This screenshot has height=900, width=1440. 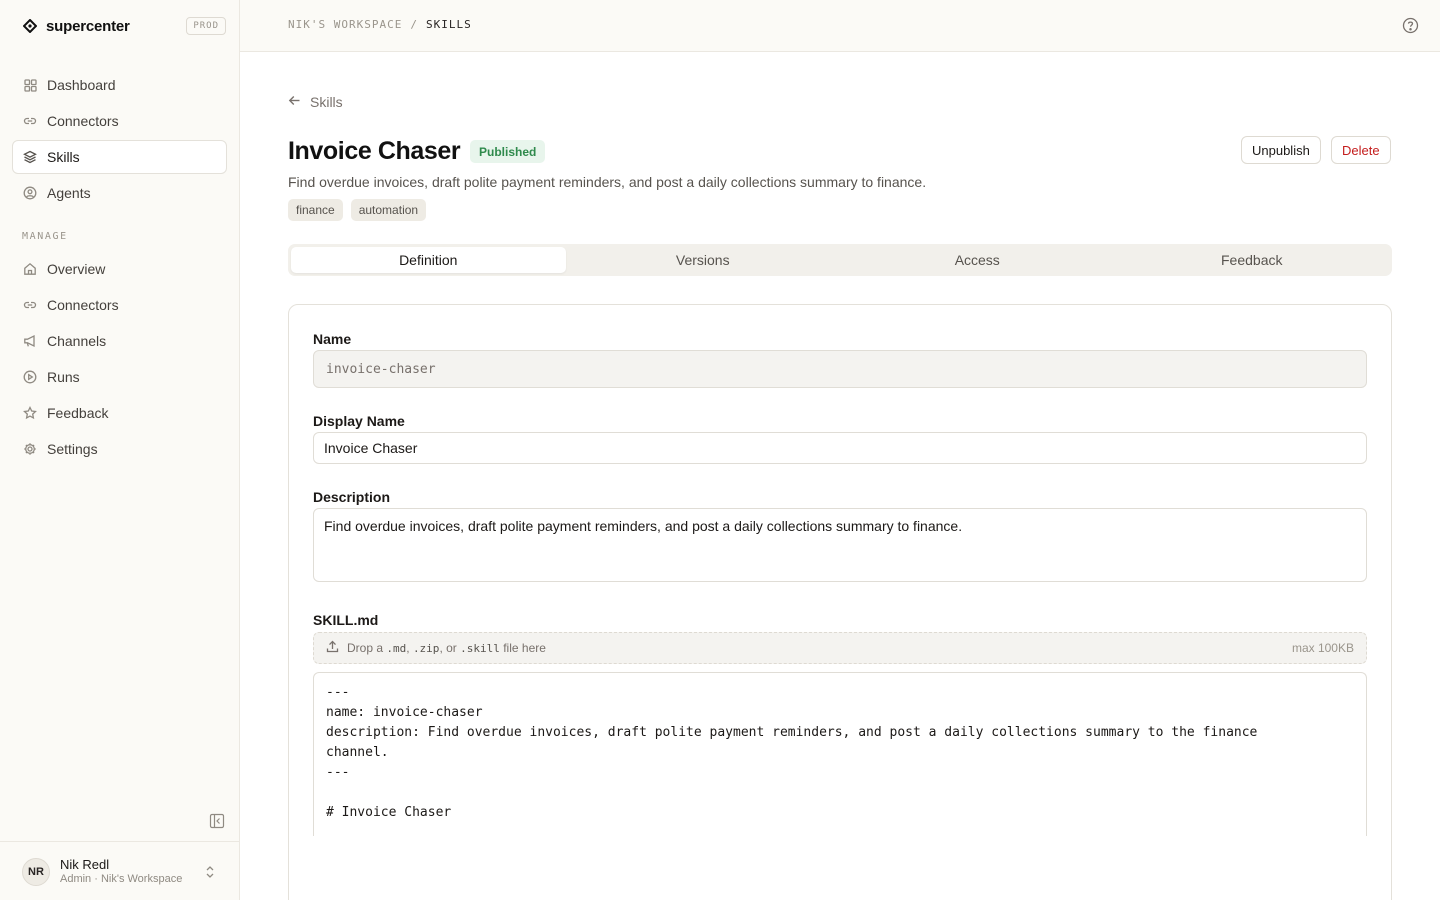 I want to click on env-badge: PROD, so click(x=206, y=26).